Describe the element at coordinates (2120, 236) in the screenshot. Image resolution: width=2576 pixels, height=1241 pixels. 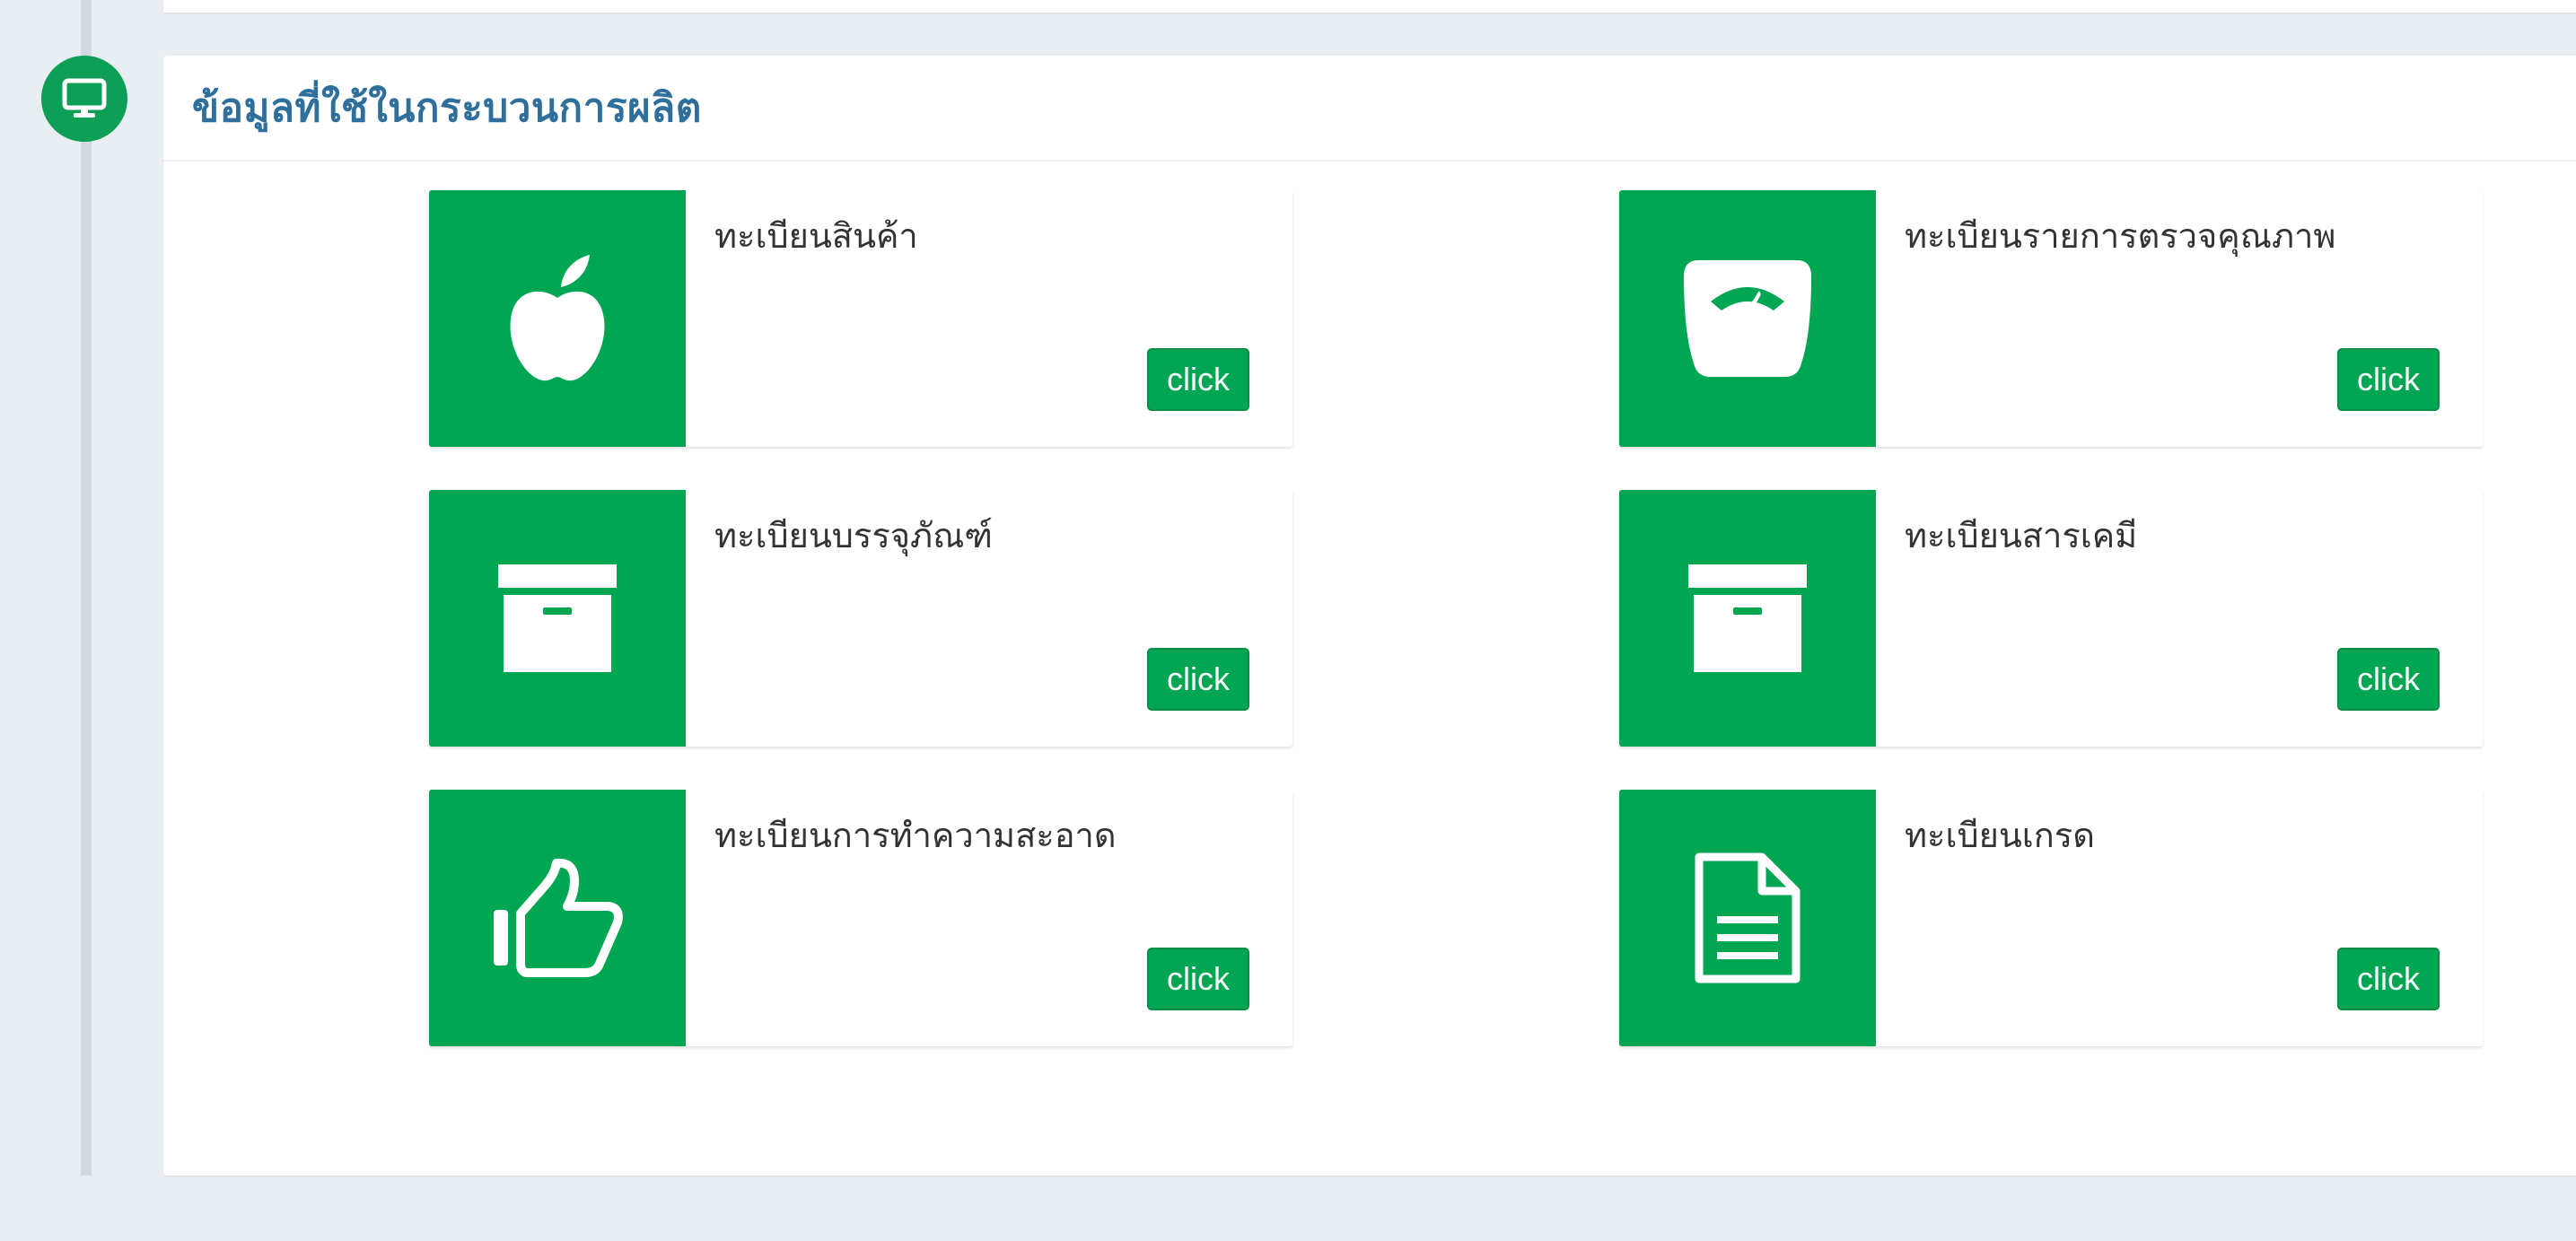
I see `card-label: ทะเบียนรายการตรวจคุณภาพ` at that location.